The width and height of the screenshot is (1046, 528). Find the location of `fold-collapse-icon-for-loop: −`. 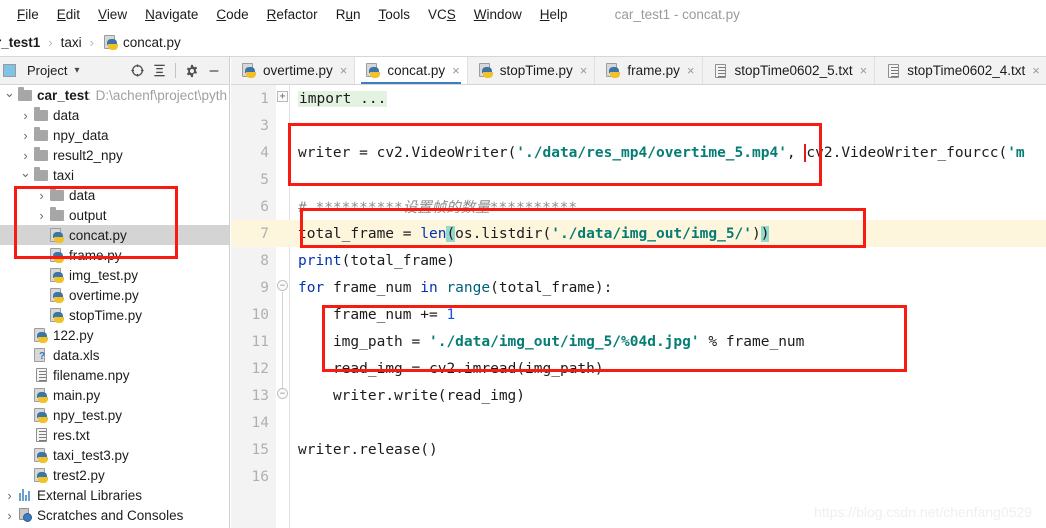

fold-collapse-icon-for-loop: − is located at coordinates (283, 286).